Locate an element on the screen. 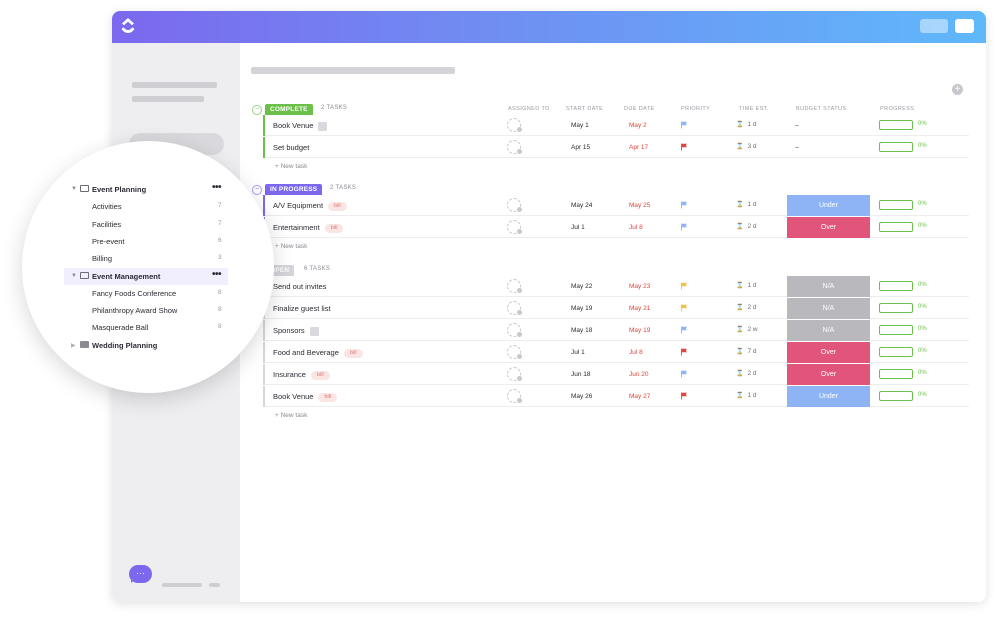 The image size is (1000, 618). due-date: Apr 17 is located at coordinates (638, 147).